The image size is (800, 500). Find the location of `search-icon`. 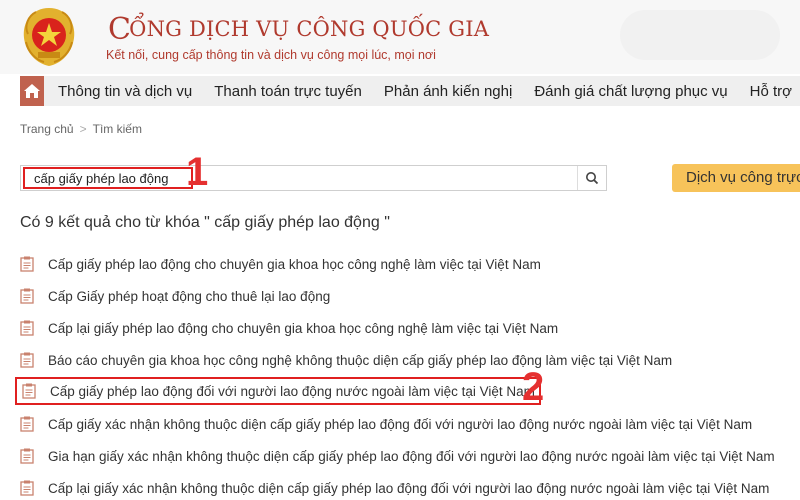

search-icon is located at coordinates (592, 178).